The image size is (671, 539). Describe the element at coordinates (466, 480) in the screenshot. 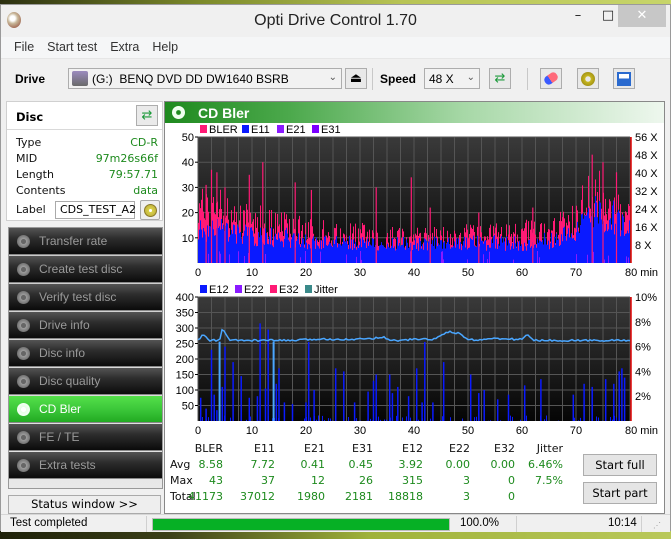

I see `stats-cell: 3` at that location.